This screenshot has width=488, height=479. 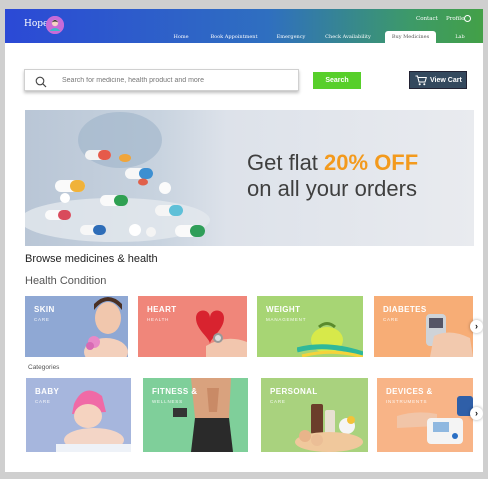 I want to click on card-subtitle: INSTRUMENTS, so click(x=407, y=401).